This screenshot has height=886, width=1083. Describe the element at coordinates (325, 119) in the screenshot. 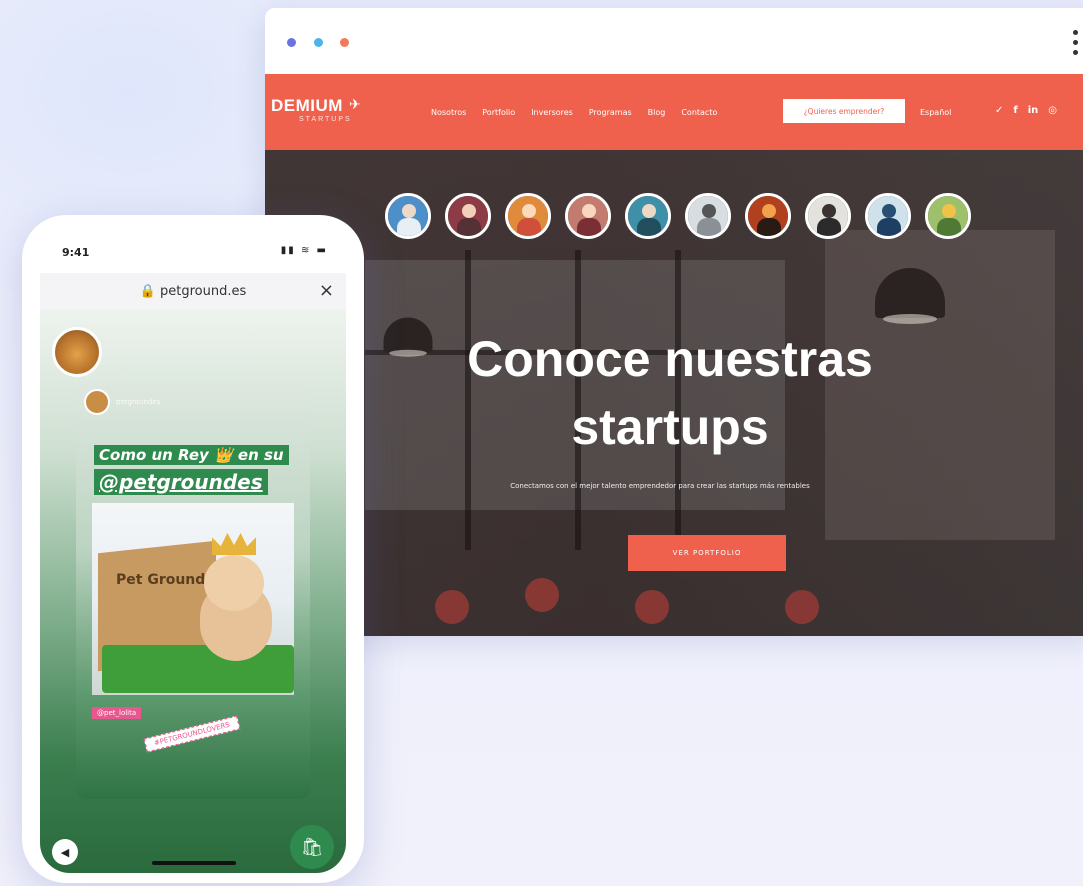

I see `logo-sub: STARTUPS` at that location.